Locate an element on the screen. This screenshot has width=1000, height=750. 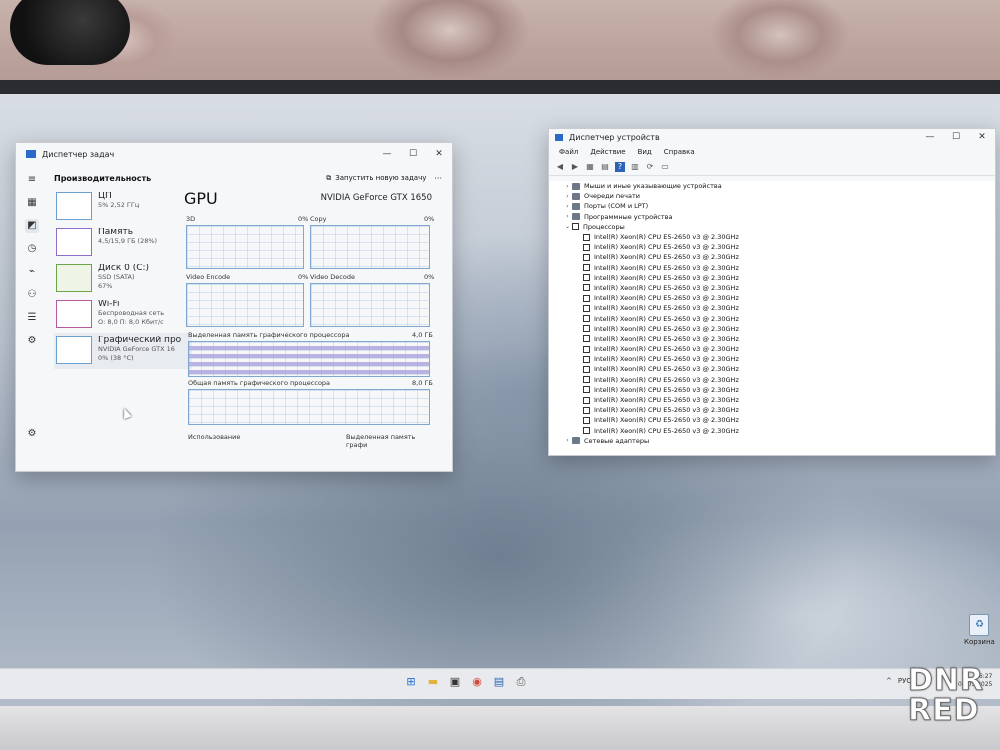
startup-apps-icon: ⌁ is located at coordinates (32, 272).